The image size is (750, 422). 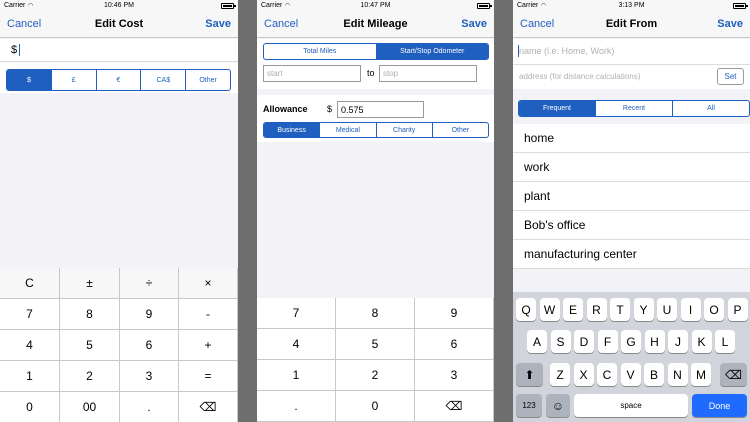 I want to click on tab-other: Other, so click(x=460, y=130).